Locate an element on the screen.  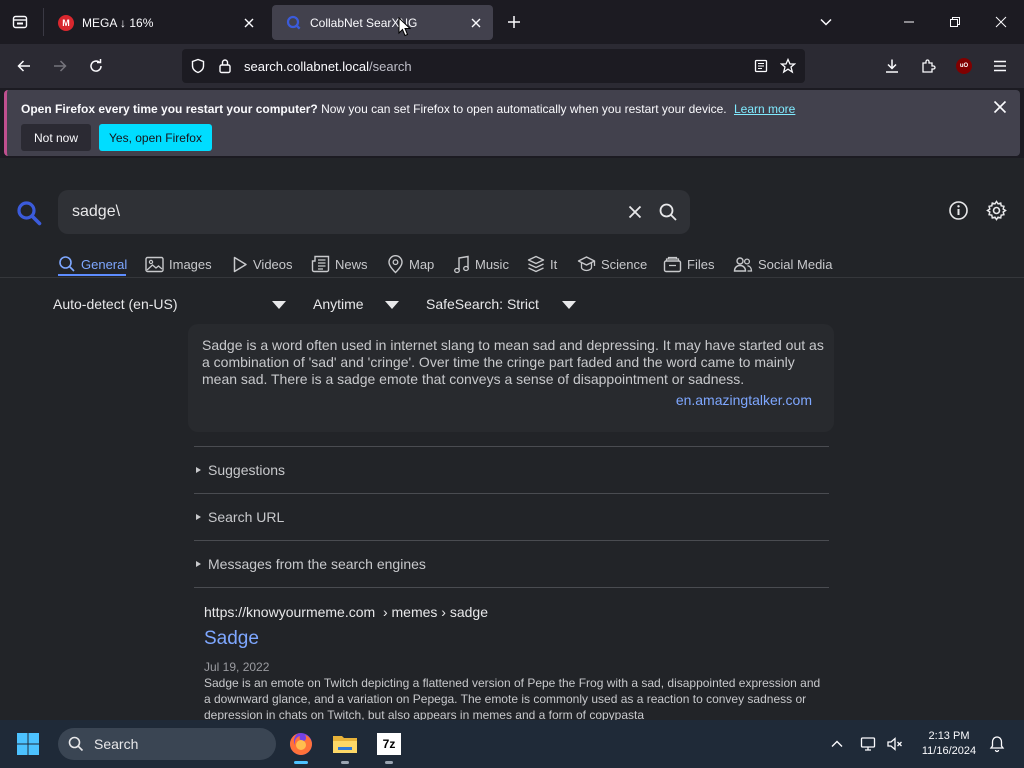
answer-source-link: en.amazingtalker.com is located at coordinates (744, 400).